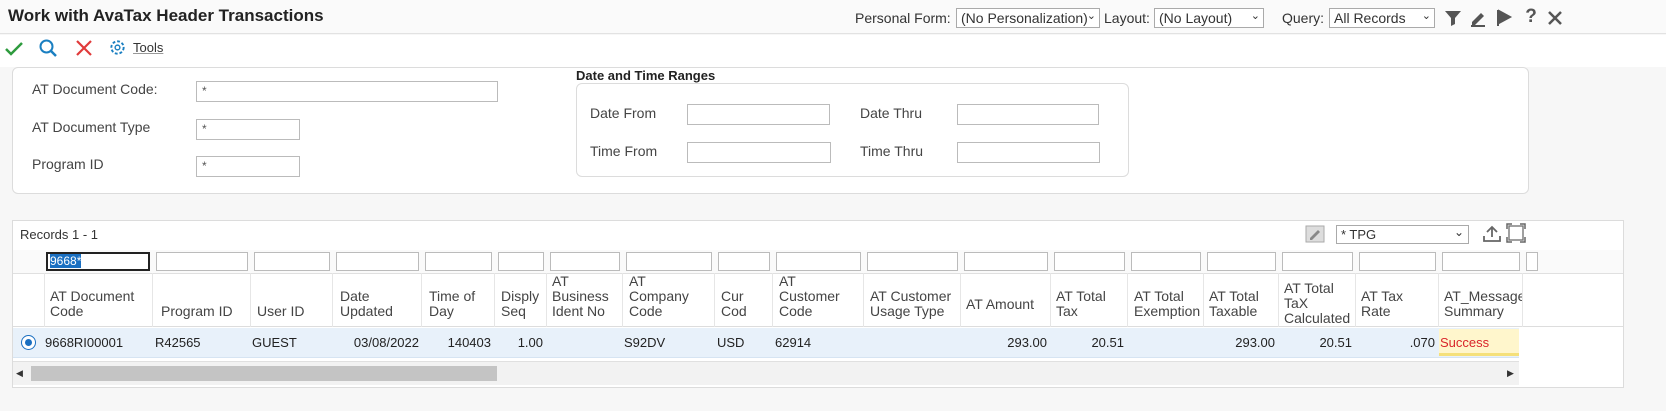 The width and height of the screenshot is (1666, 411). Describe the element at coordinates (1317, 261) in the screenshot. I see `filter-total-tax-calculated` at that location.